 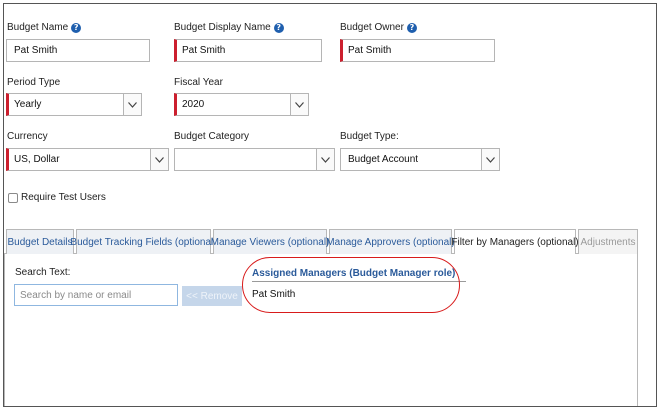 What do you see at coordinates (13, 198) in the screenshot?
I see `require-test-users-checkbox` at bounding box center [13, 198].